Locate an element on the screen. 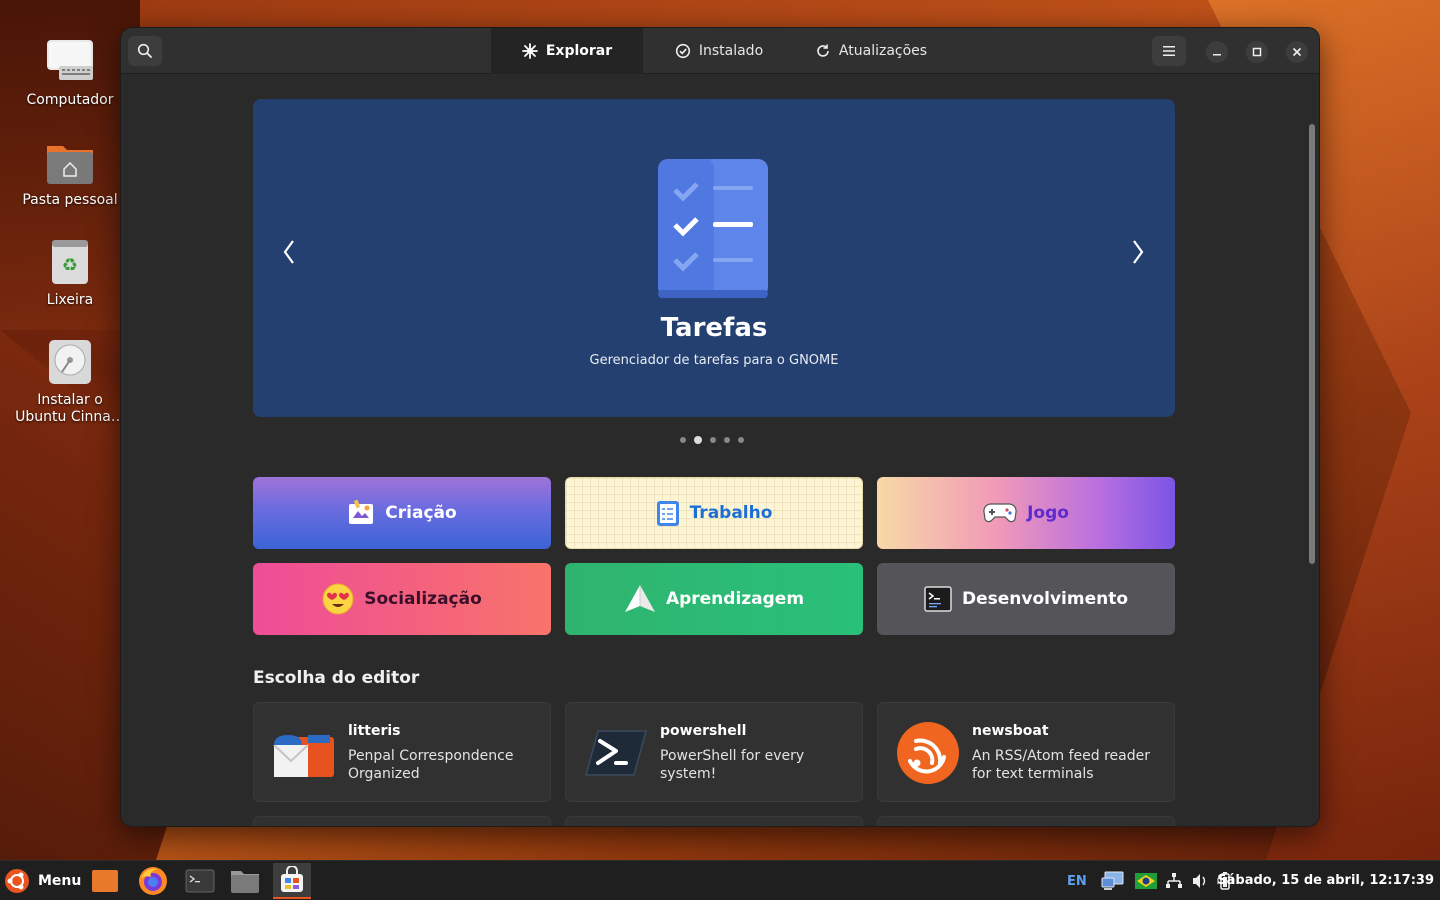  taskbar: Menu EN Sábado, 15 de abril, 12:17:39 is located at coordinates (720, 880).